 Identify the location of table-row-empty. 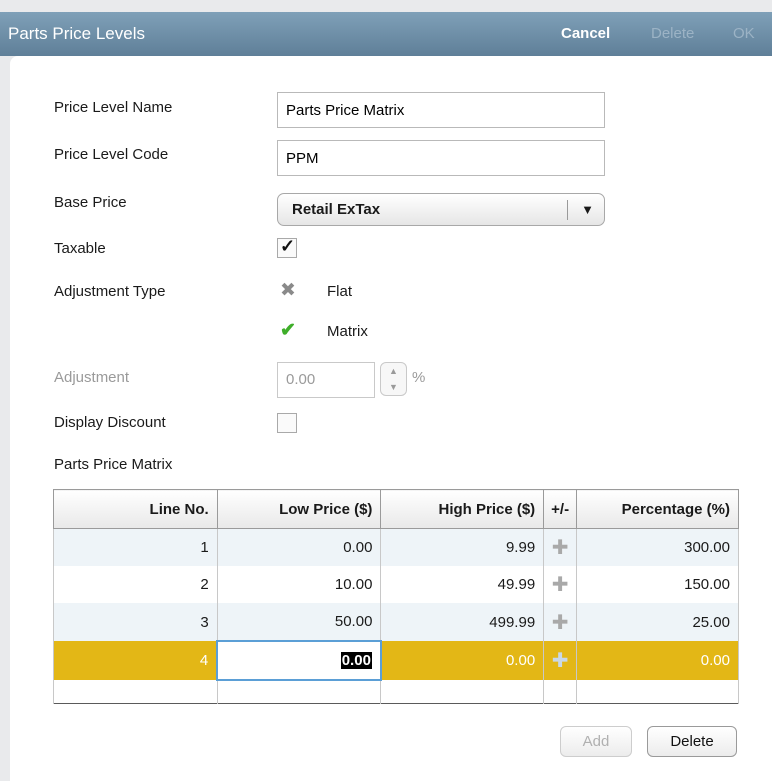
(396, 692).